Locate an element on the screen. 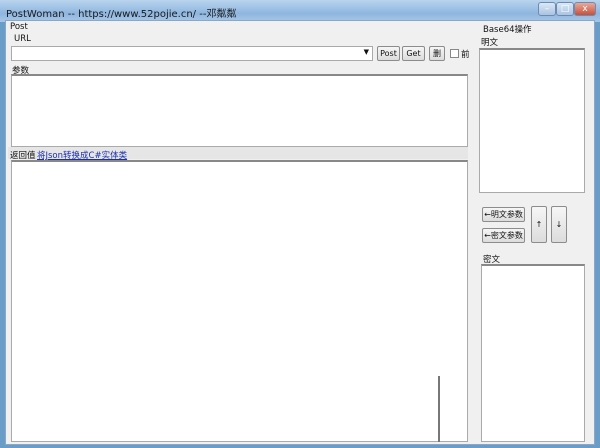 This screenshot has width=600, height=448. front-checkbox is located at coordinates (454, 53).